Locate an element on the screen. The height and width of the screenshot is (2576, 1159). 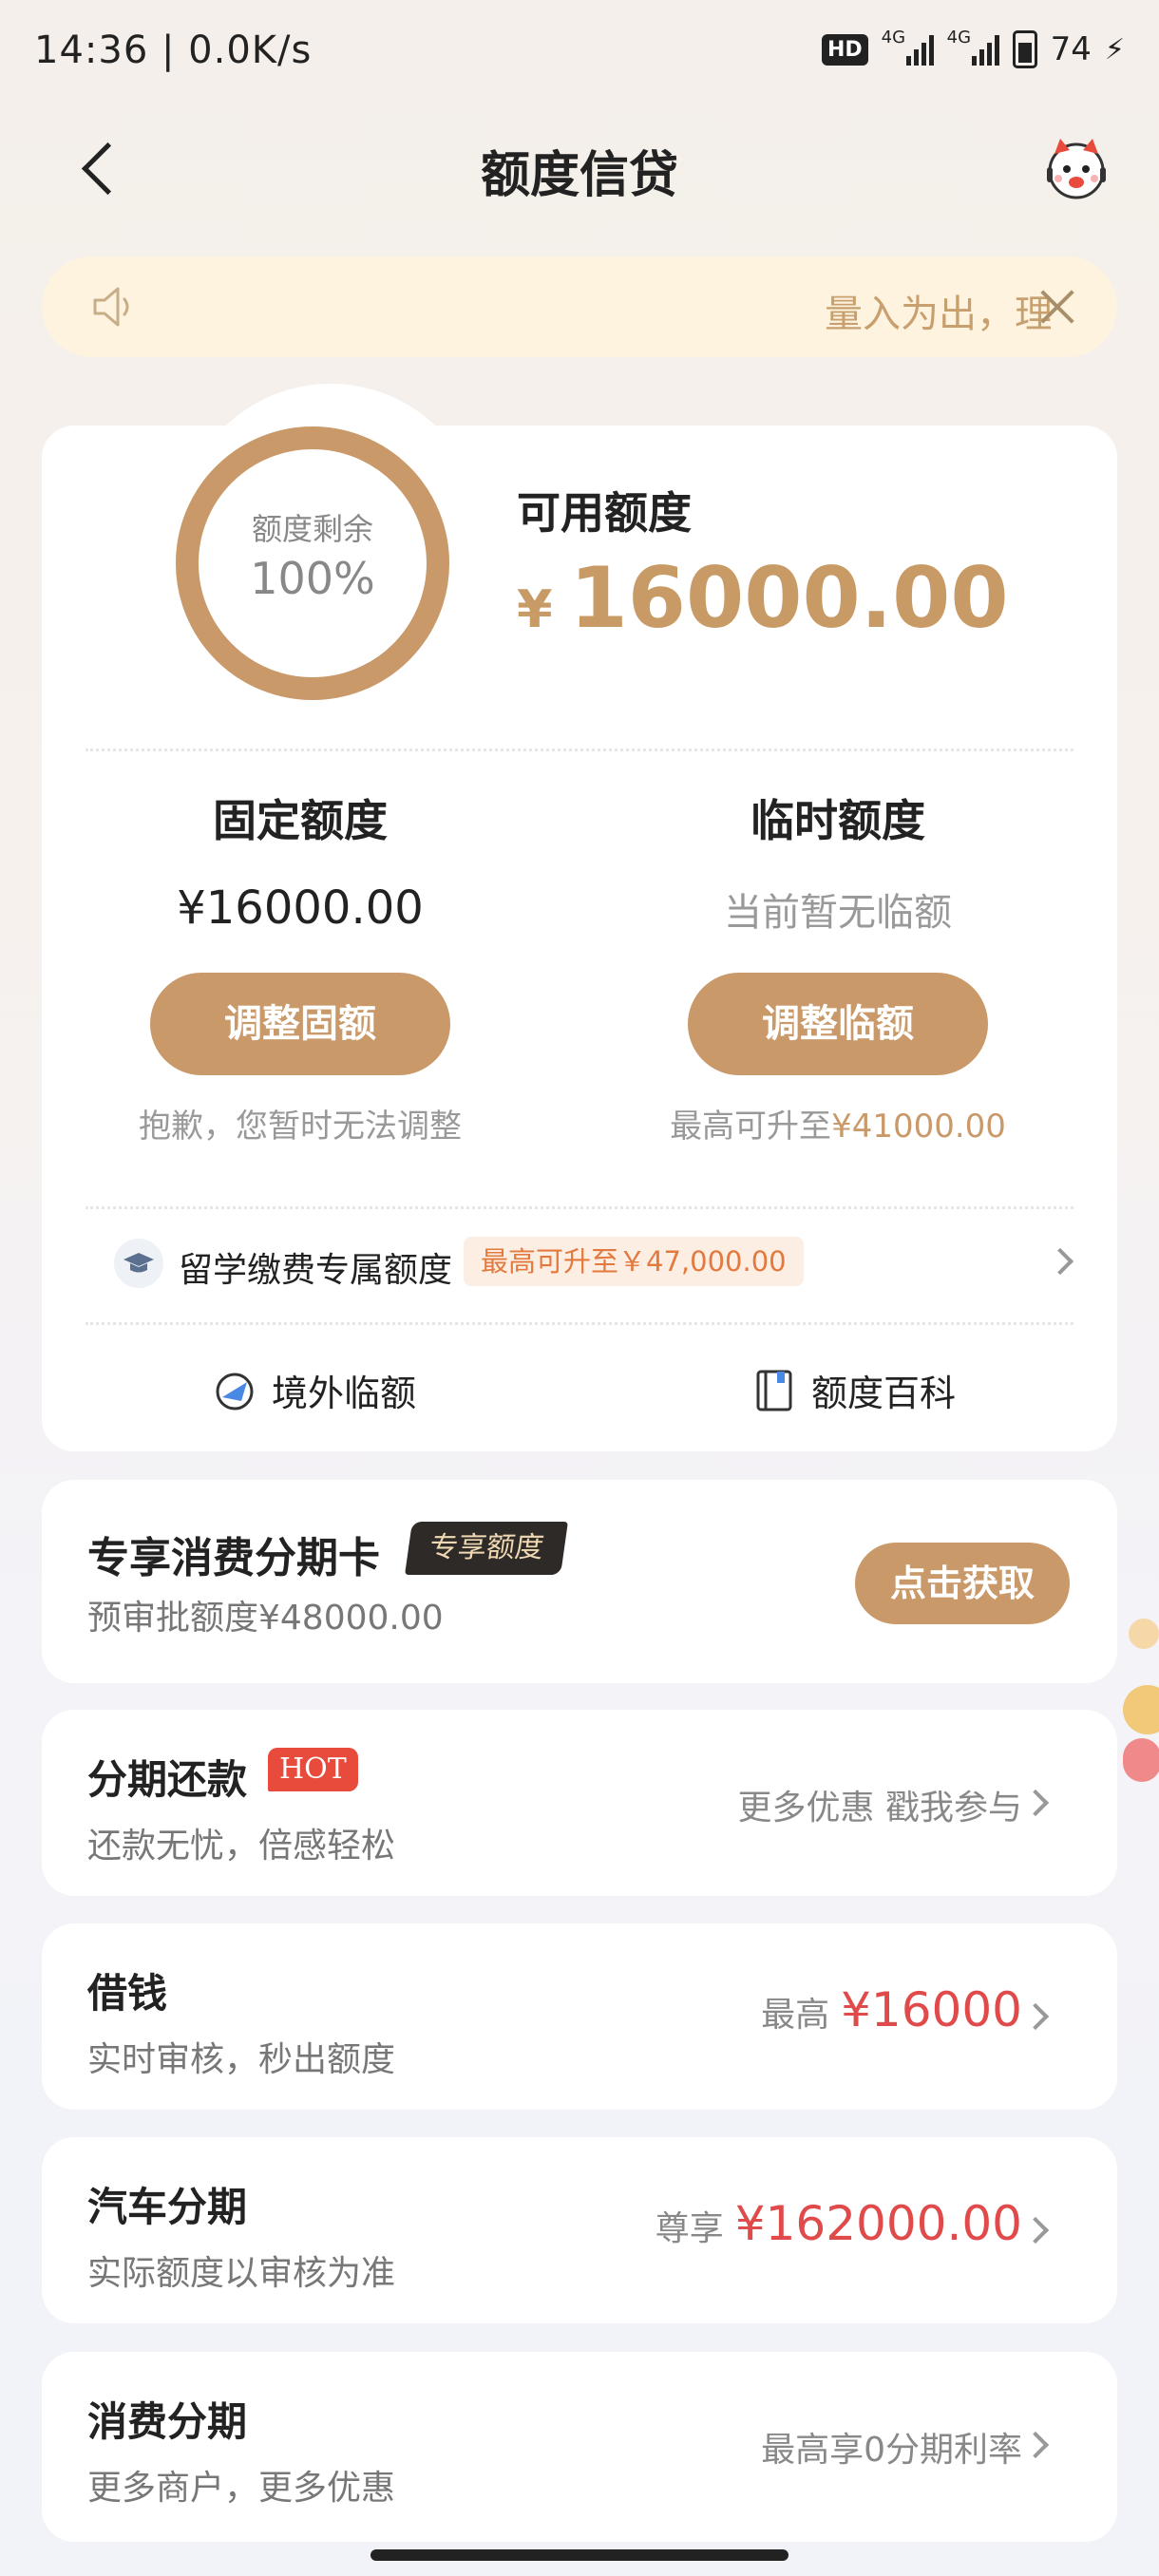
speaker-icon is located at coordinates (111, 307).